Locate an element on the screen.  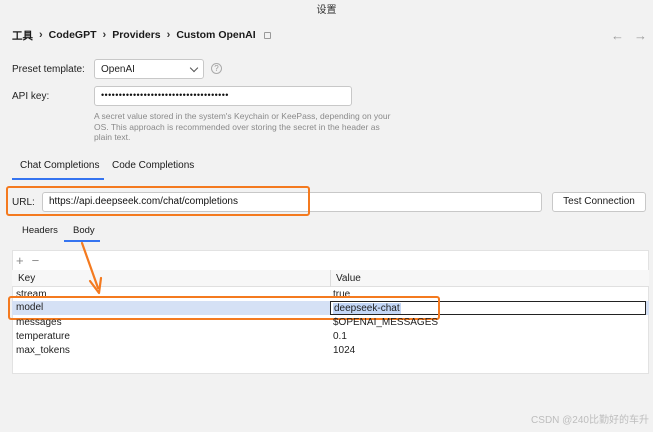
watermark: CSDN @240比勤好的车升 is located at coordinates (590, 420).